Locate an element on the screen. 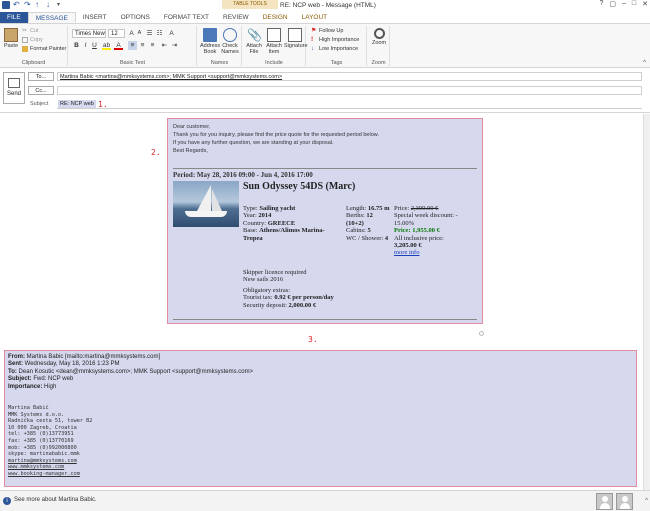 The width and height of the screenshot is (650, 511). vertical-scrollbar is located at coordinates (646, 302).